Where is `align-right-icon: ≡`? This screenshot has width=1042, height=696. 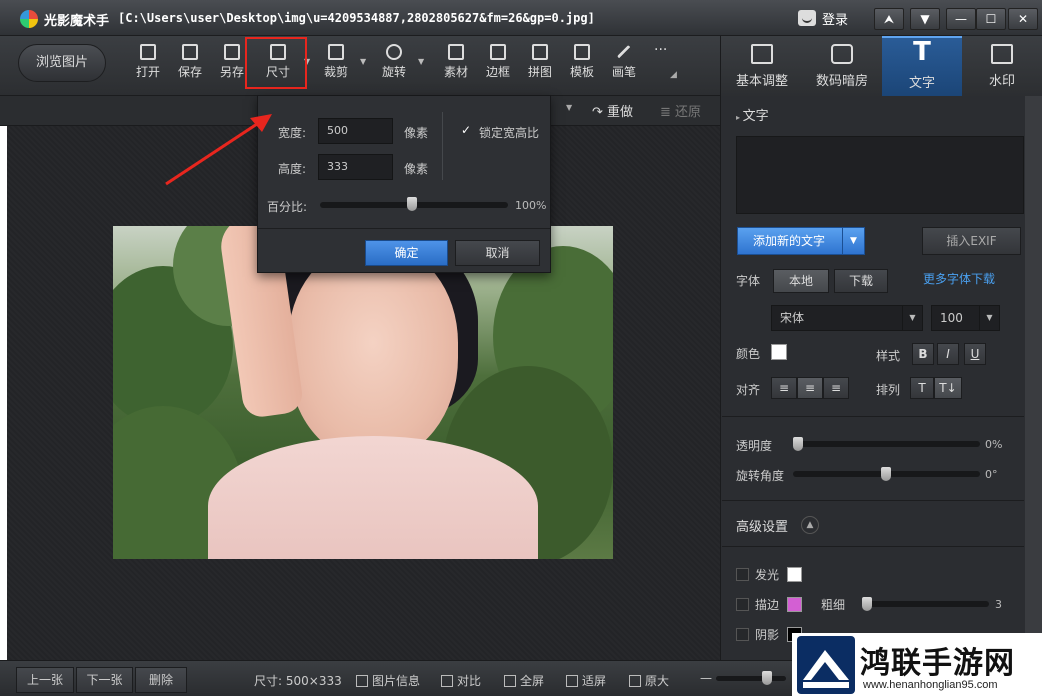
align-right-icon: ≡ is located at coordinates (836, 388).